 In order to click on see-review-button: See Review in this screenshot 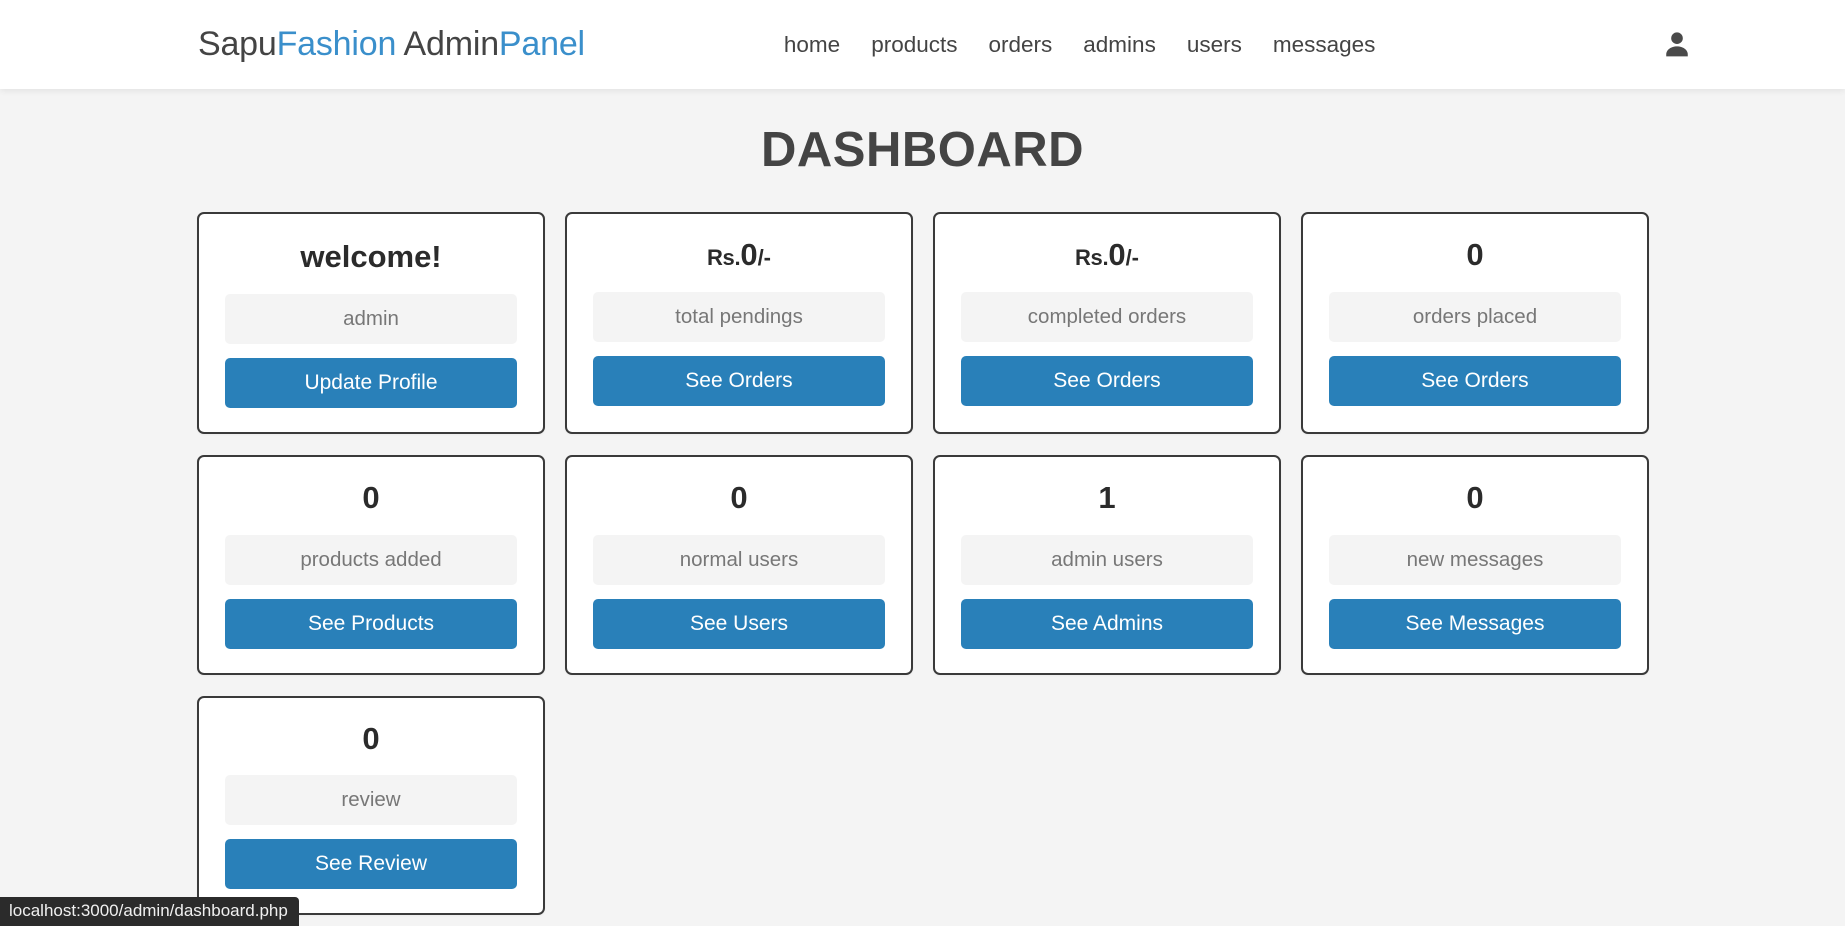, I will do `click(371, 864)`.